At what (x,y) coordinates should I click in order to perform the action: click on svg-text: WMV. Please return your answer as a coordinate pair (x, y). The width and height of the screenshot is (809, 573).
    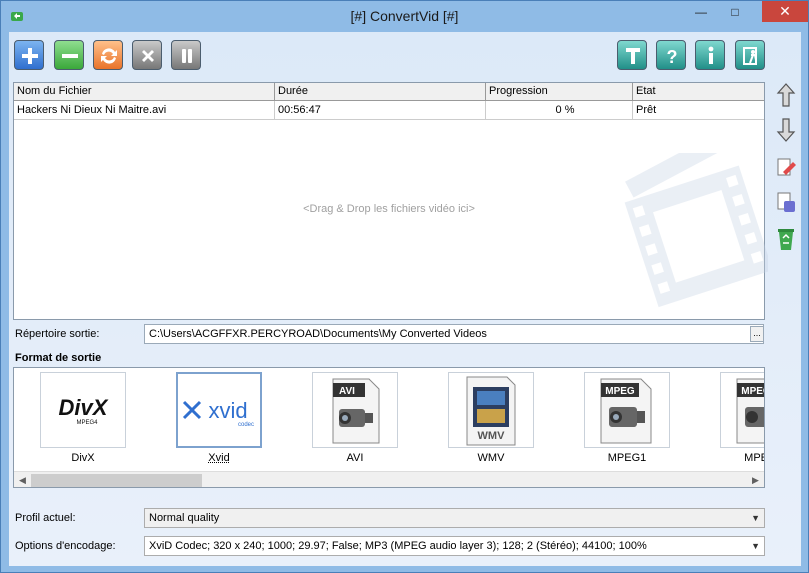
    Looking at the image, I should click on (492, 436).